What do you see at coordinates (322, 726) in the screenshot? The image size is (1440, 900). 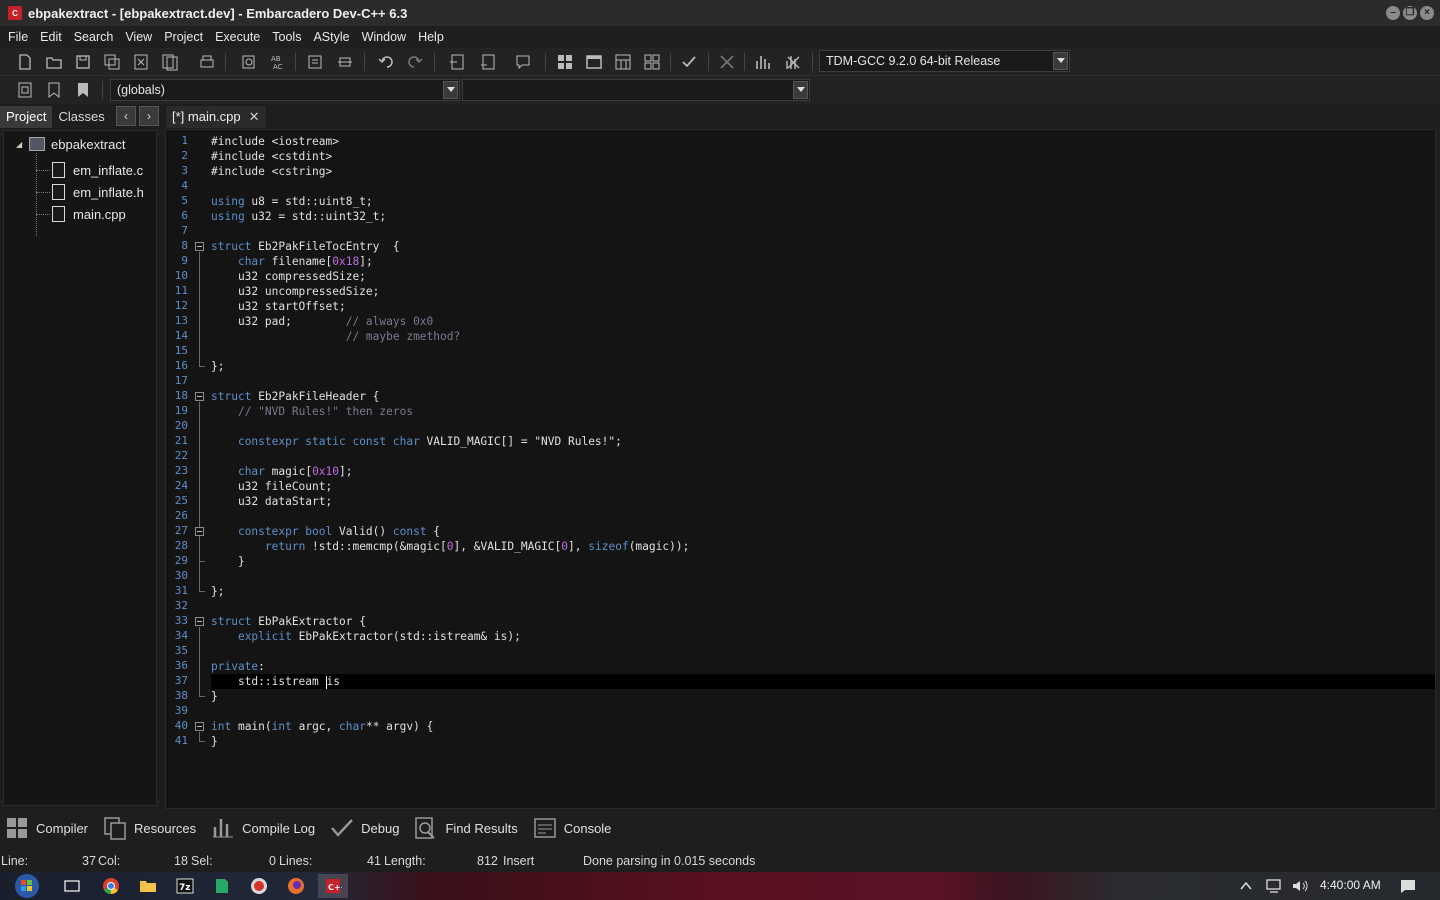 I see `code-line: int main(int argc, char** argv) {` at bounding box center [322, 726].